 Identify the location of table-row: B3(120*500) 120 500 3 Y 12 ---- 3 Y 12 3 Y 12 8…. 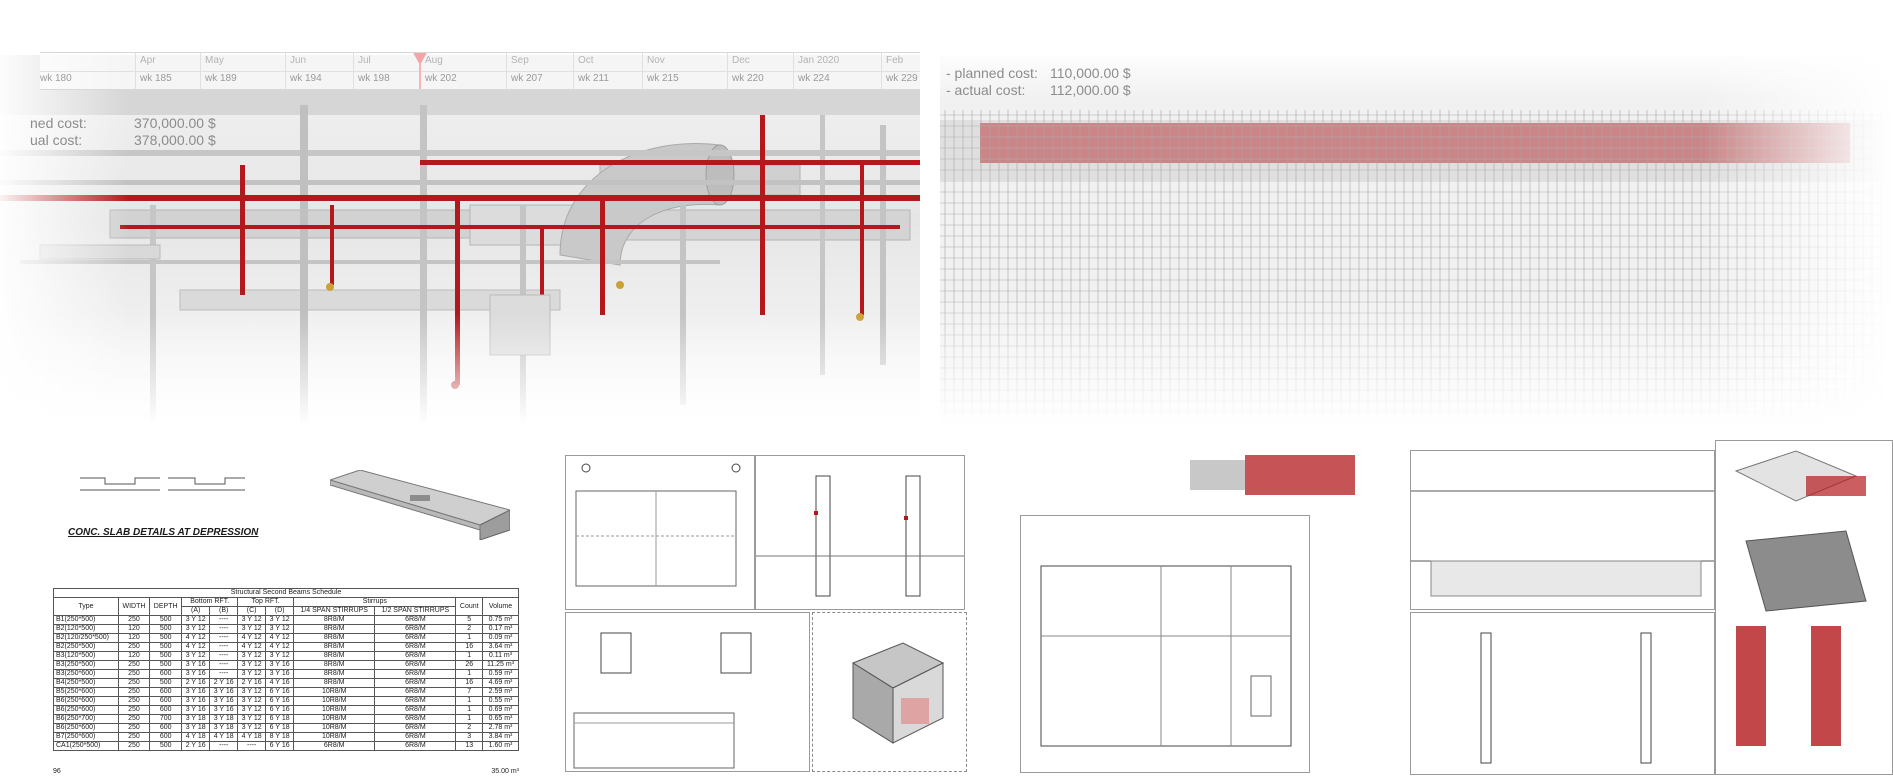
(286, 656).